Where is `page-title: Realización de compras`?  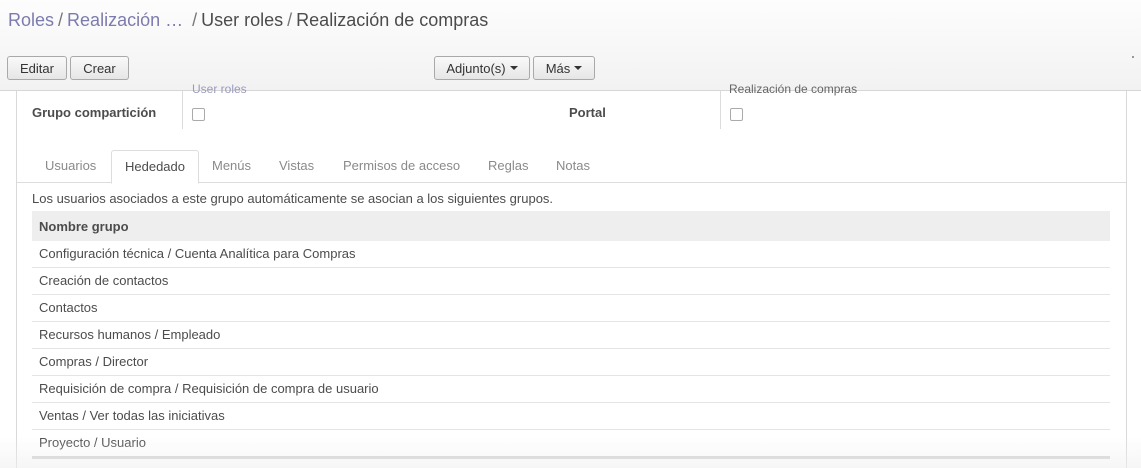 page-title: Realización de compras is located at coordinates (392, 20).